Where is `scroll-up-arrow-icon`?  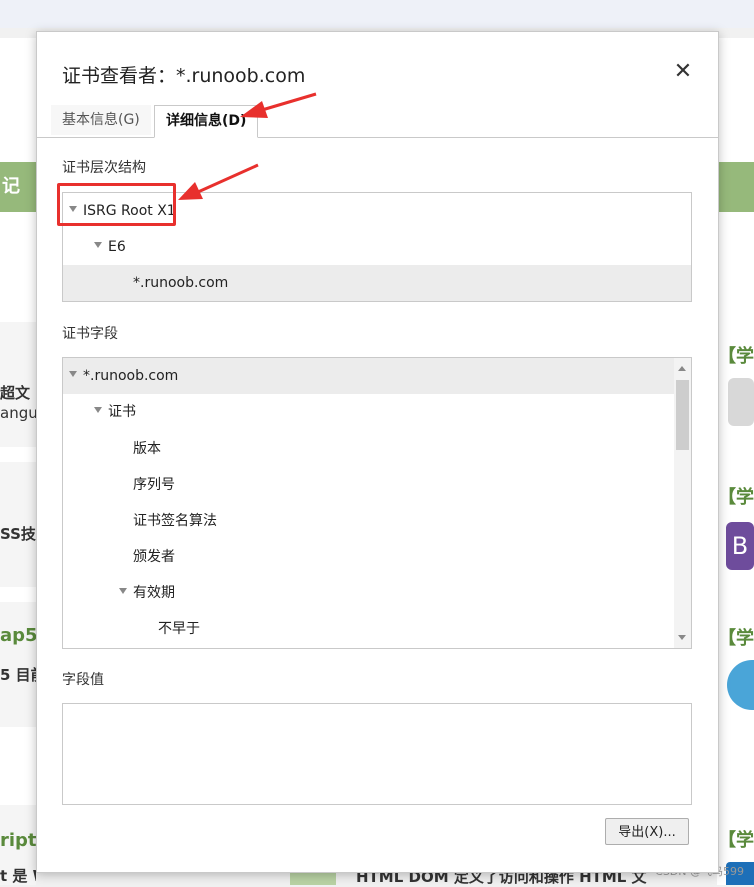 scroll-up-arrow-icon is located at coordinates (682, 368).